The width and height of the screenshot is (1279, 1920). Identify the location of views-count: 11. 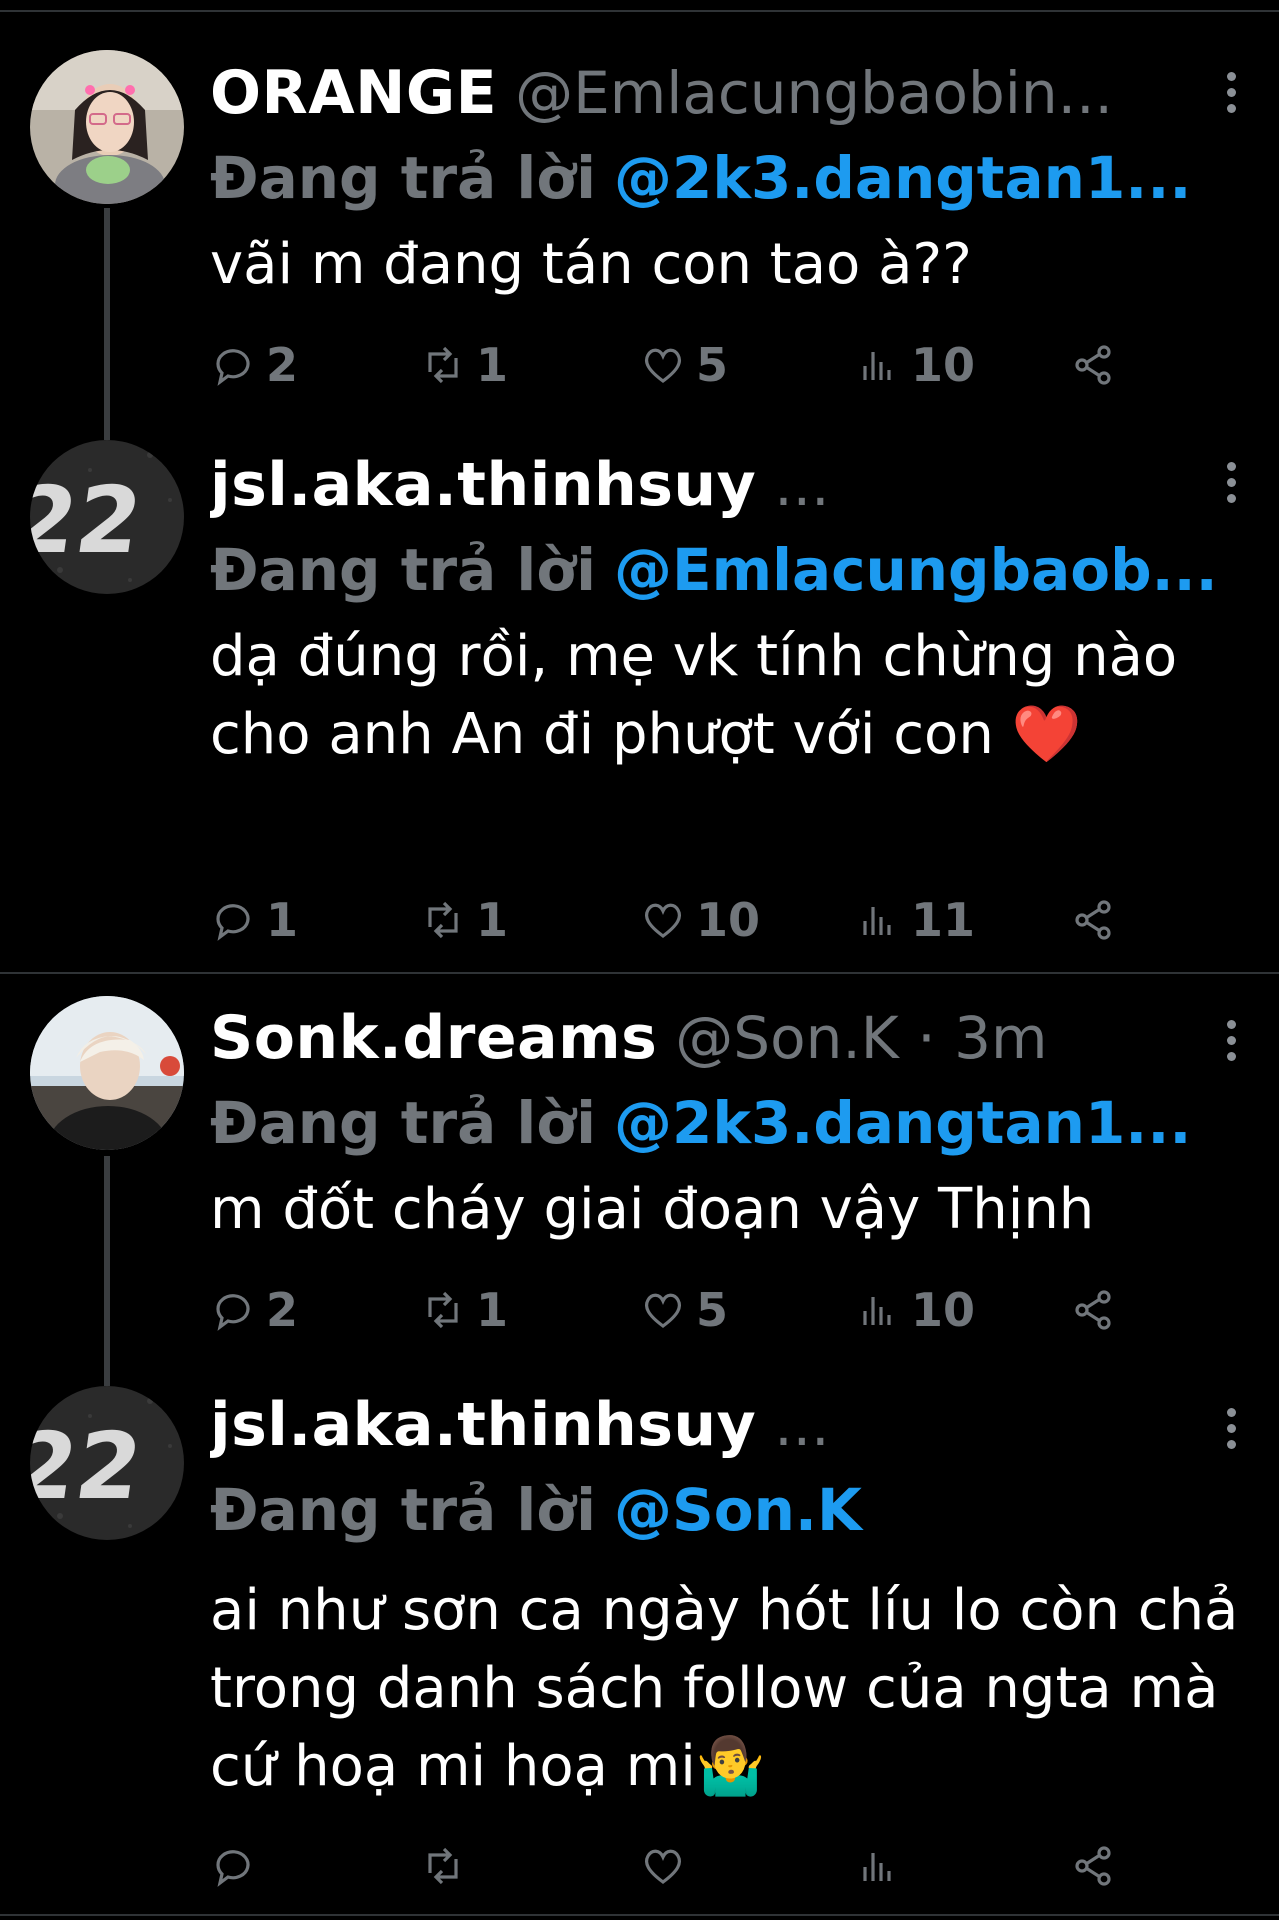
(943, 920).